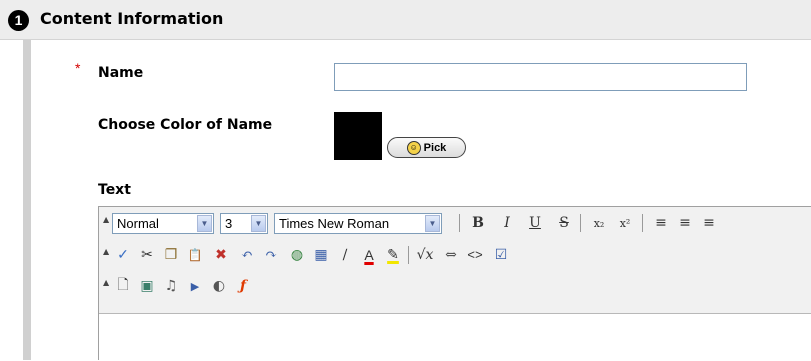  Describe the element at coordinates (138, 223) in the screenshot. I see `paragraph-style-value: Normal` at that location.